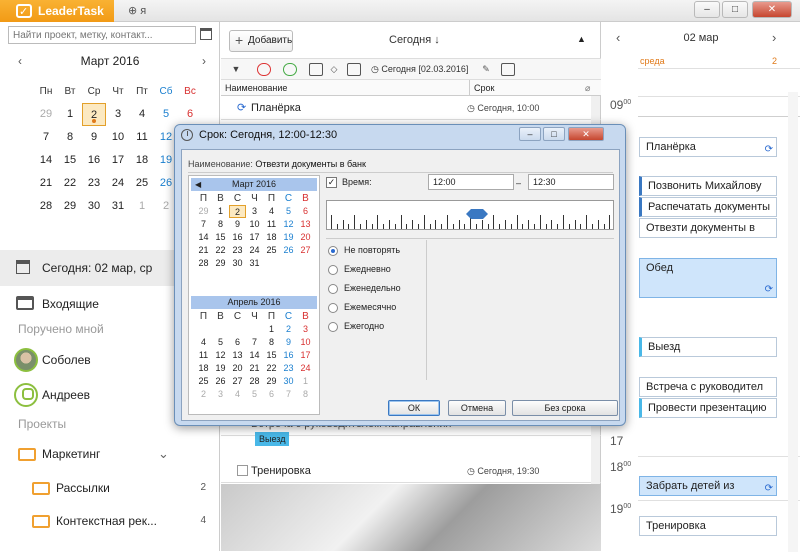  Describe the element at coordinates (586, 134) in the screenshot. I see `dialog-close-button: ✕` at that location.